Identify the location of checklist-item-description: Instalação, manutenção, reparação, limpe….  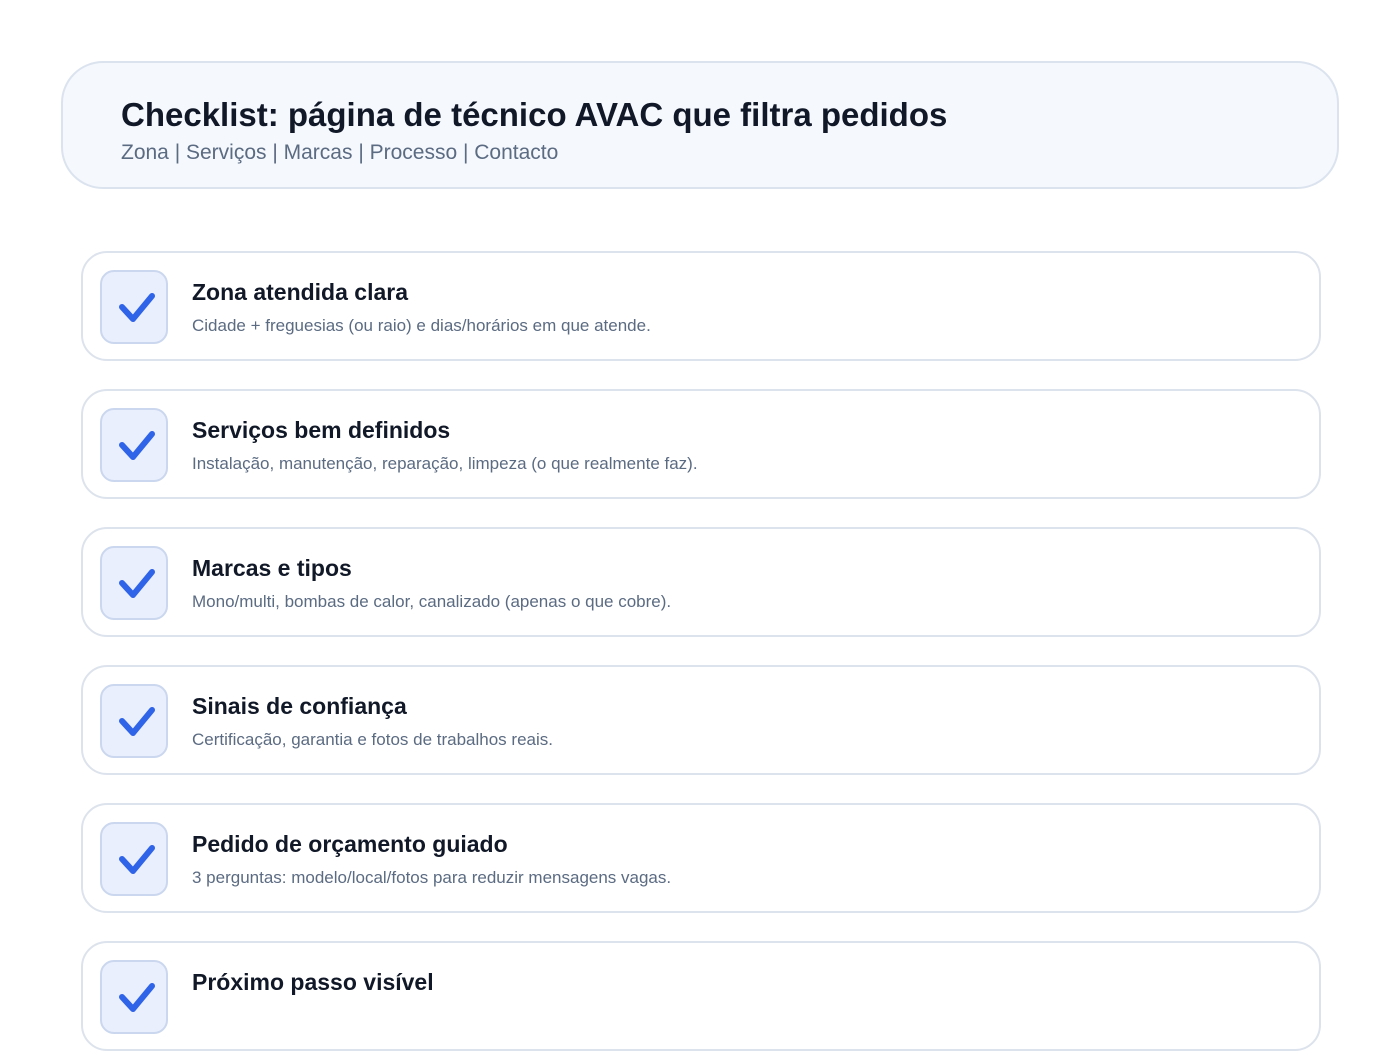
(445, 463).